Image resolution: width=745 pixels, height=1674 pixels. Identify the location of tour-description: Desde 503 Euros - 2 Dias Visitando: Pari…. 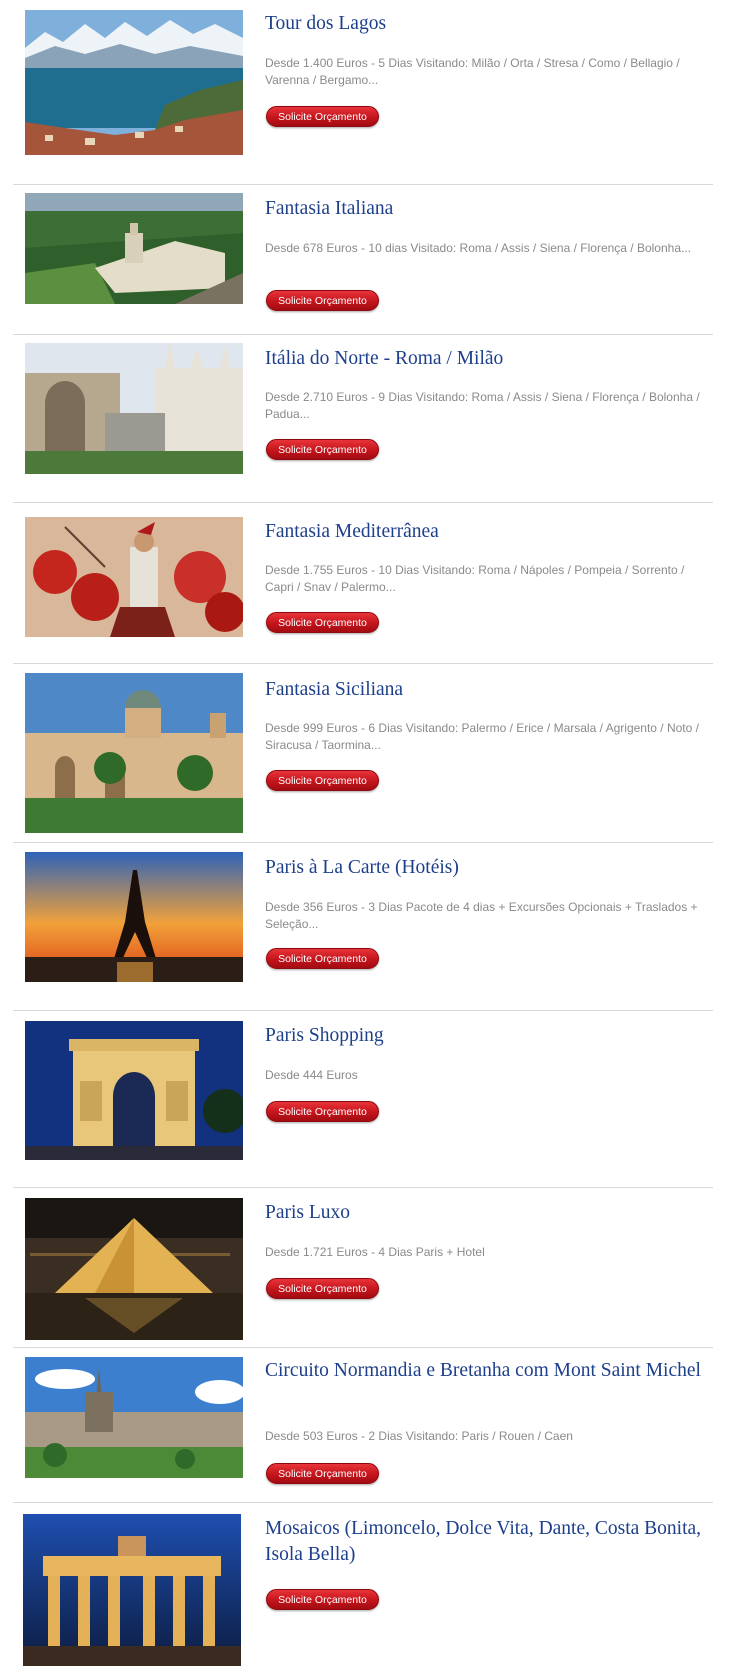
(419, 1436).